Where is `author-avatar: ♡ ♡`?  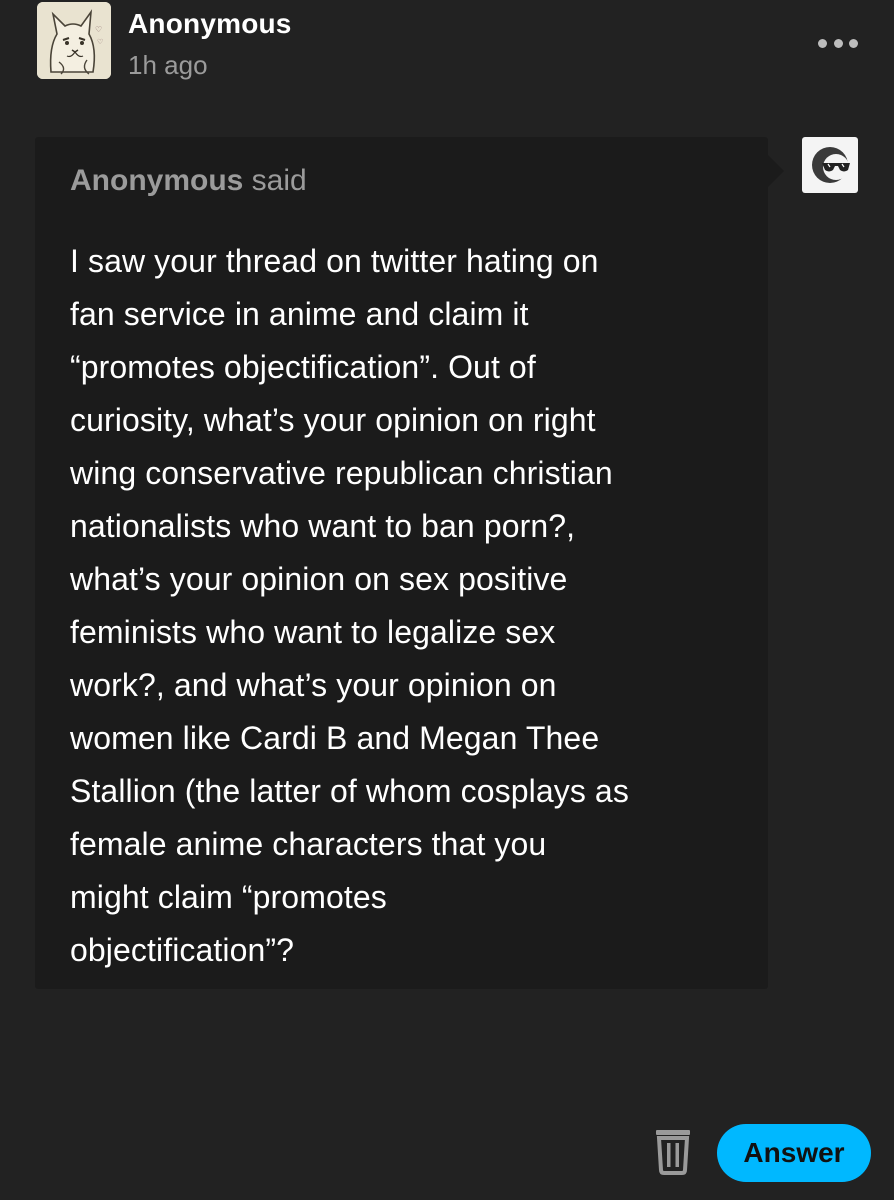 author-avatar: ♡ ♡ is located at coordinates (74, 40).